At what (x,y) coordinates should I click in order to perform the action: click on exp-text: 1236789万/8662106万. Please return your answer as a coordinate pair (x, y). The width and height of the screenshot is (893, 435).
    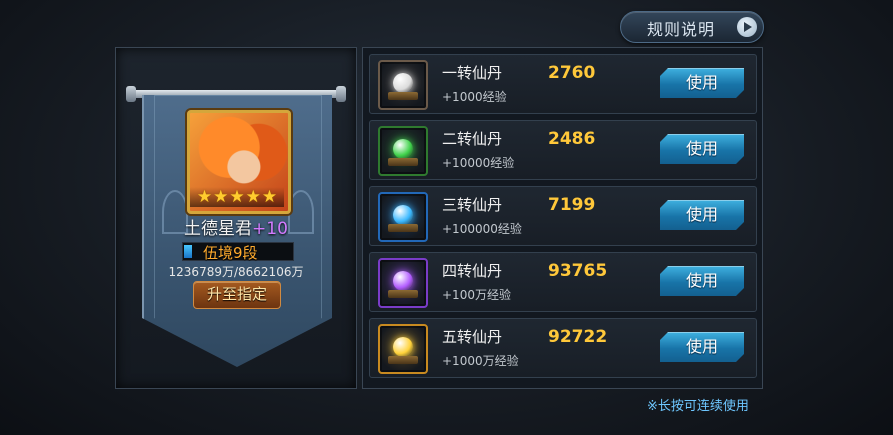
    Looking at the image, I should click on (236, 272).